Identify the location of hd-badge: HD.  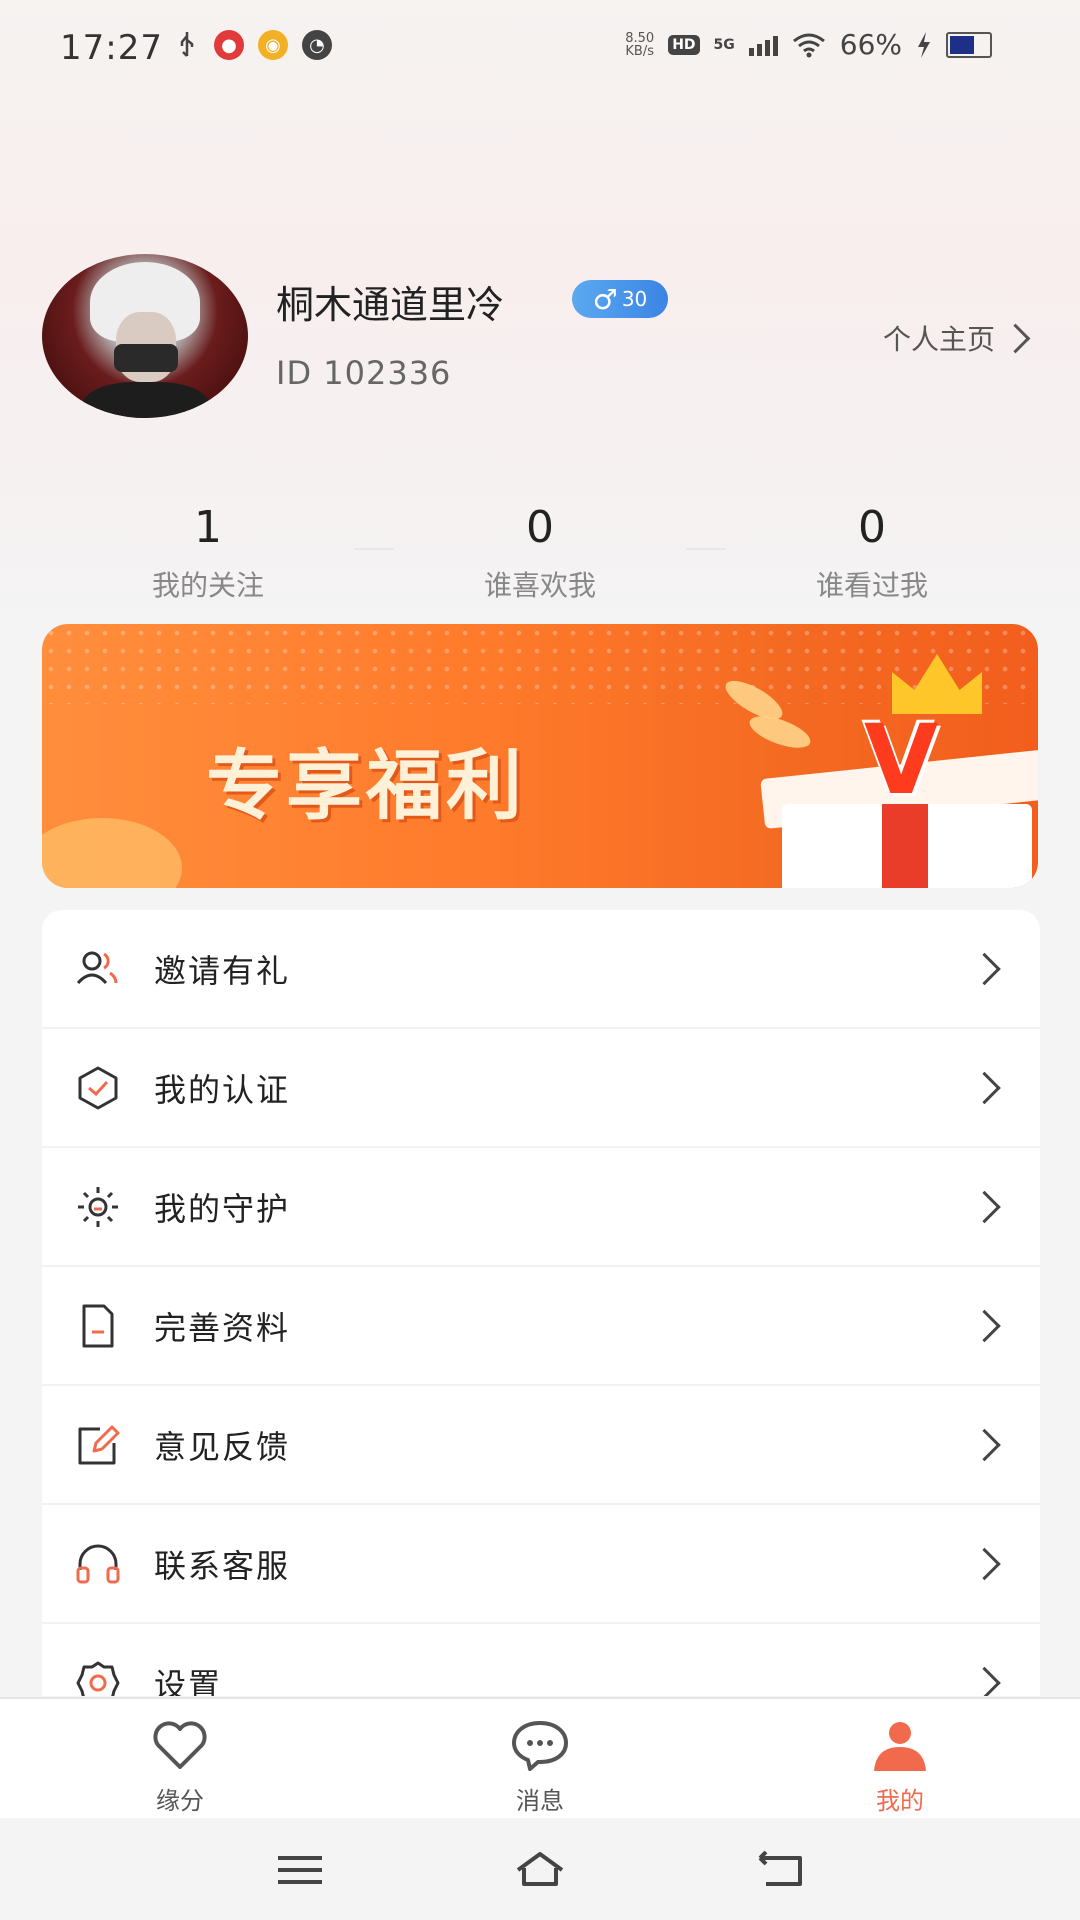
(684, 44).